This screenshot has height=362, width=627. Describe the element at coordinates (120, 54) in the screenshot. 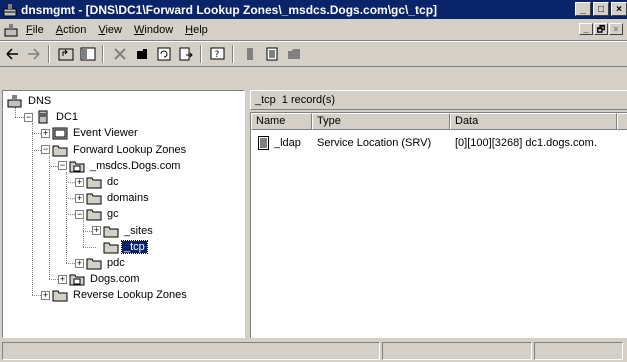

I see `delete-icon` at that location.